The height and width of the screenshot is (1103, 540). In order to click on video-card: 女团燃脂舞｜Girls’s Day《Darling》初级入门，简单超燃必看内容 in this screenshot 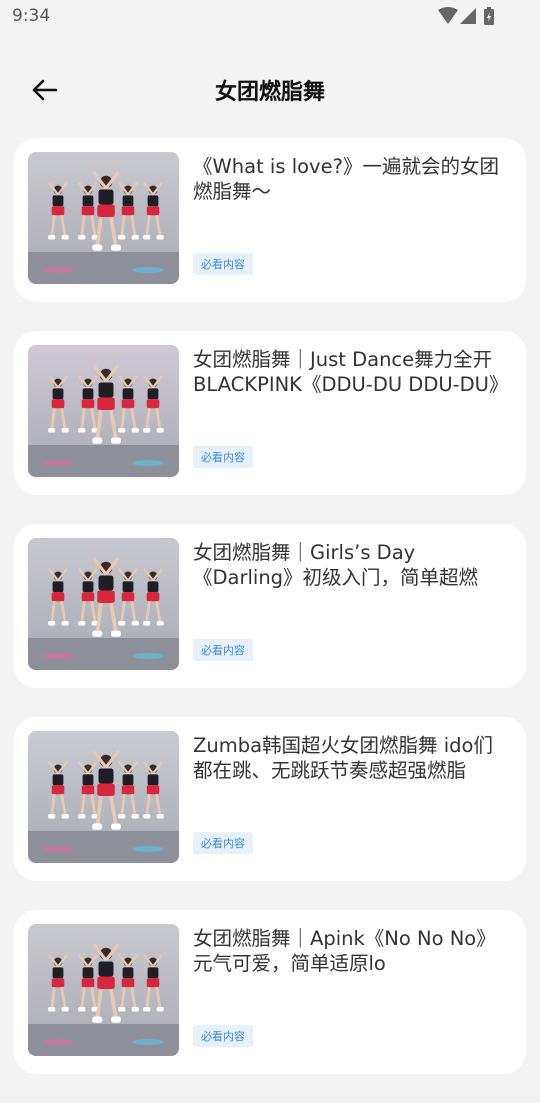, I will do `click(270, 606)`.